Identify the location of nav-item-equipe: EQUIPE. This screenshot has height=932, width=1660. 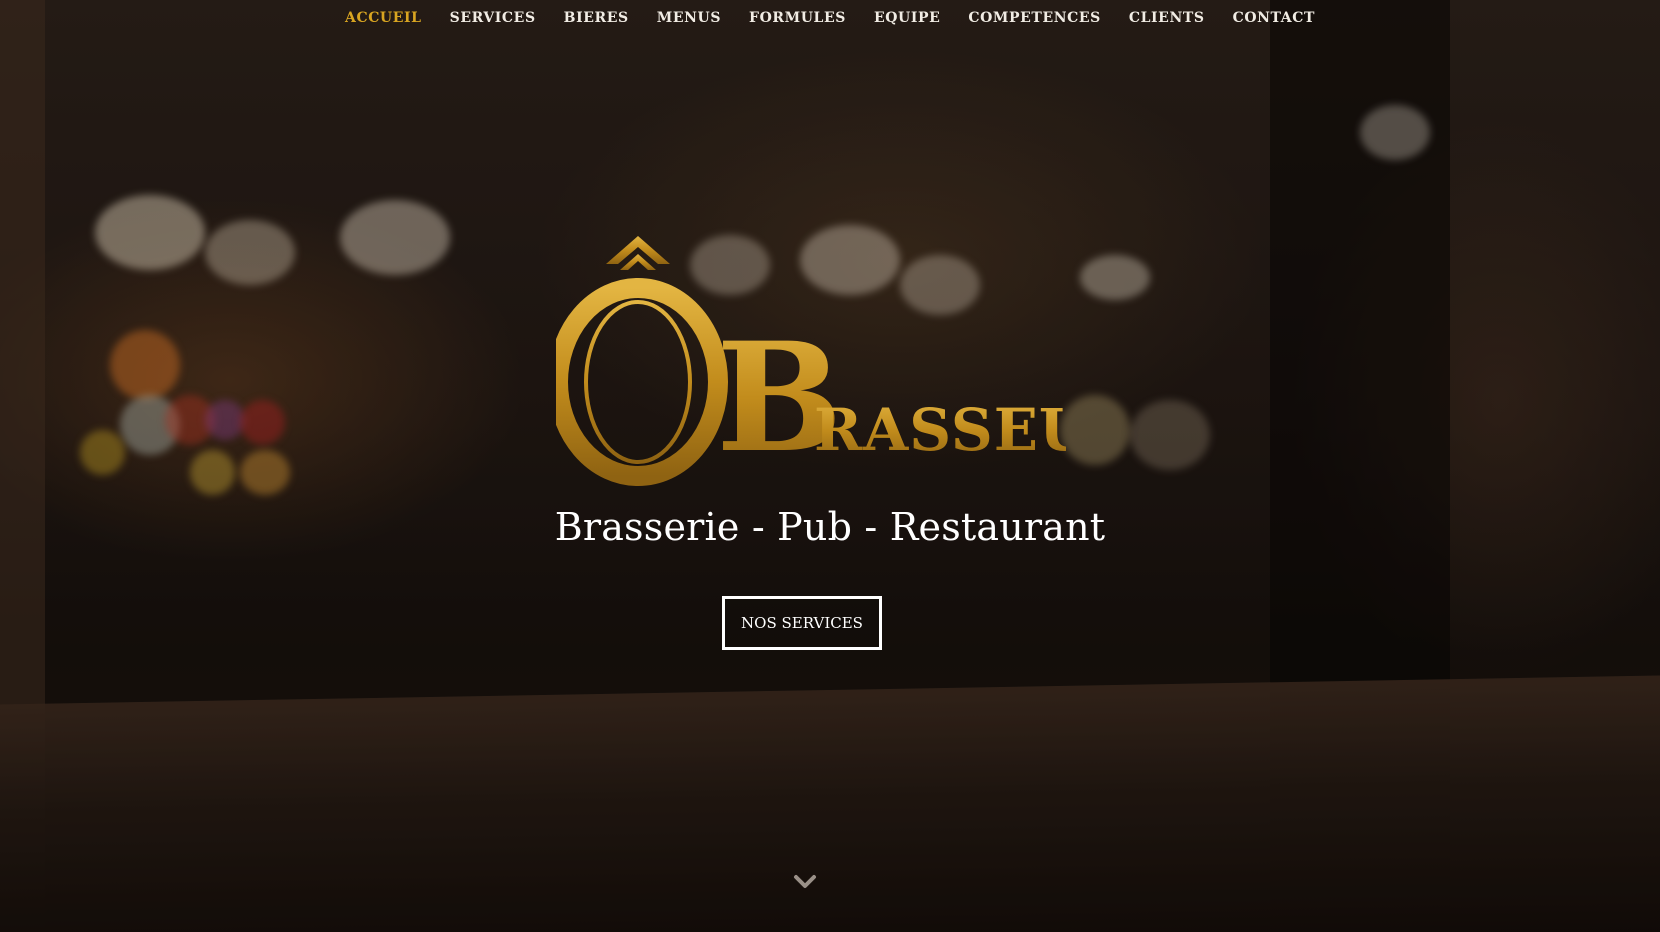
(907, 18).